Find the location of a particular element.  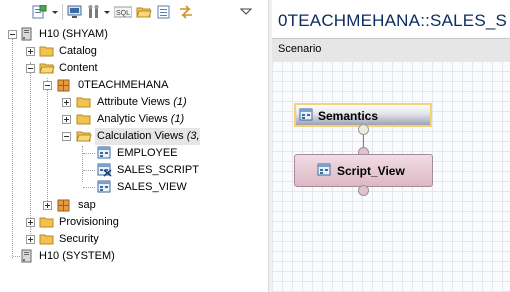

script-view-node: Script_View is located at coordinates (363, 170).